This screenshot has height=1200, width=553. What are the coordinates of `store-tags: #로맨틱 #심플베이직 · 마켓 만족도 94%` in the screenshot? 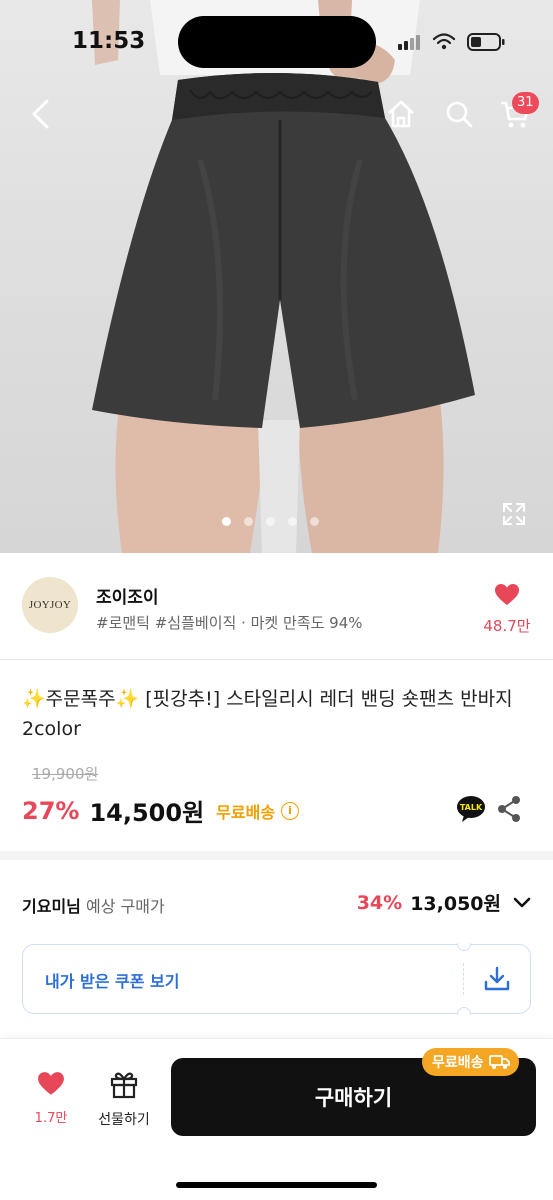 It's located at (229, 623).